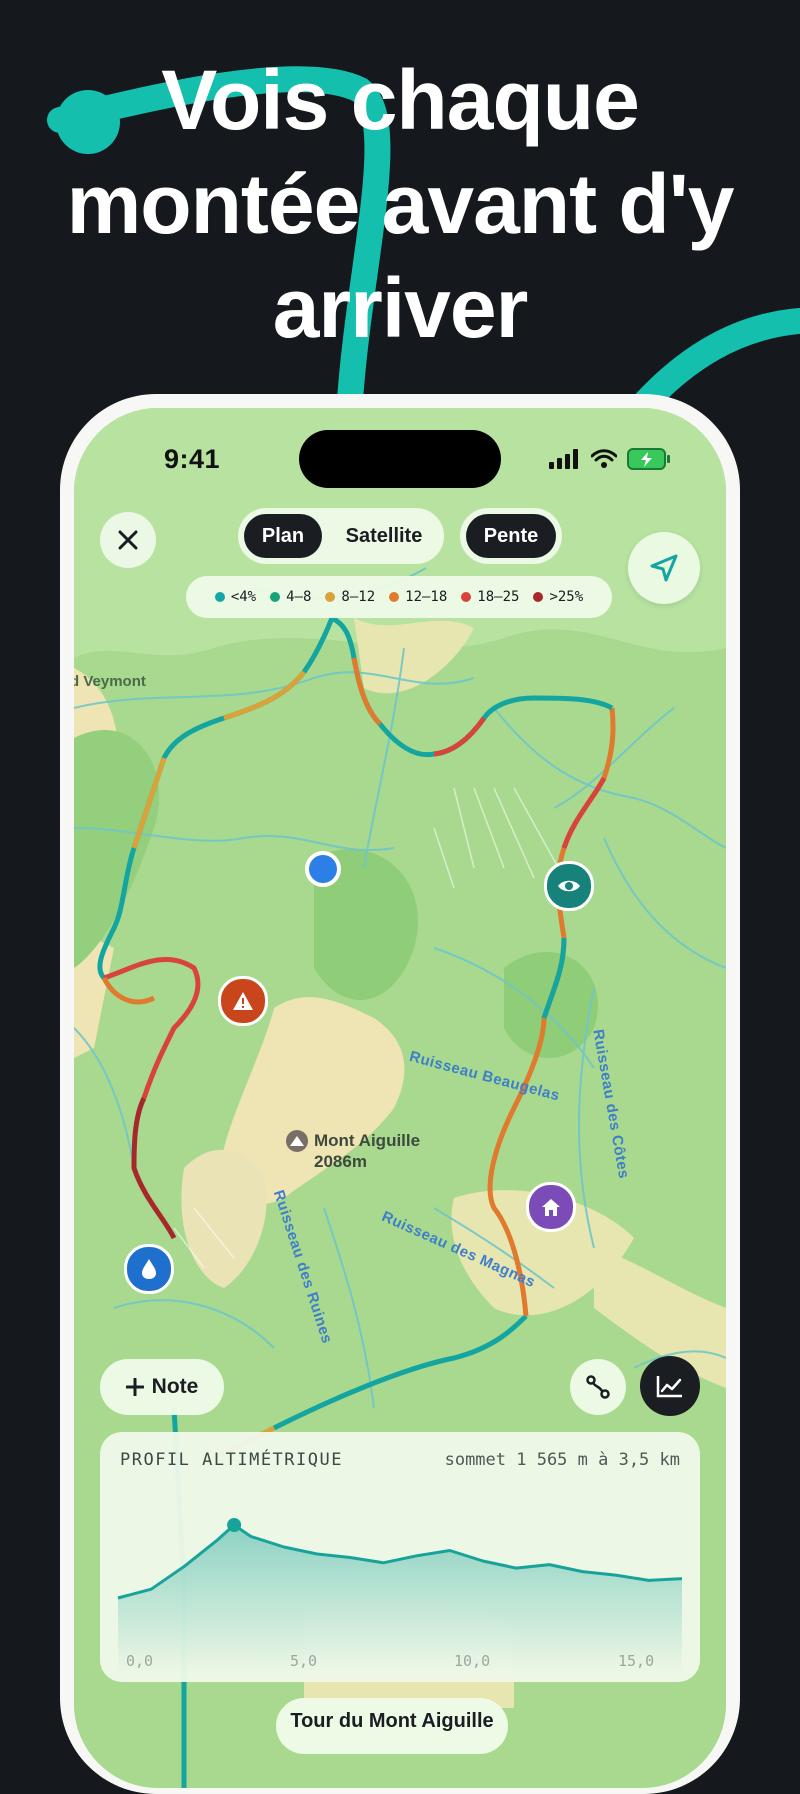 The image size is (800, 1794). I want to click on status-time: 9:41, so click(192, 459).